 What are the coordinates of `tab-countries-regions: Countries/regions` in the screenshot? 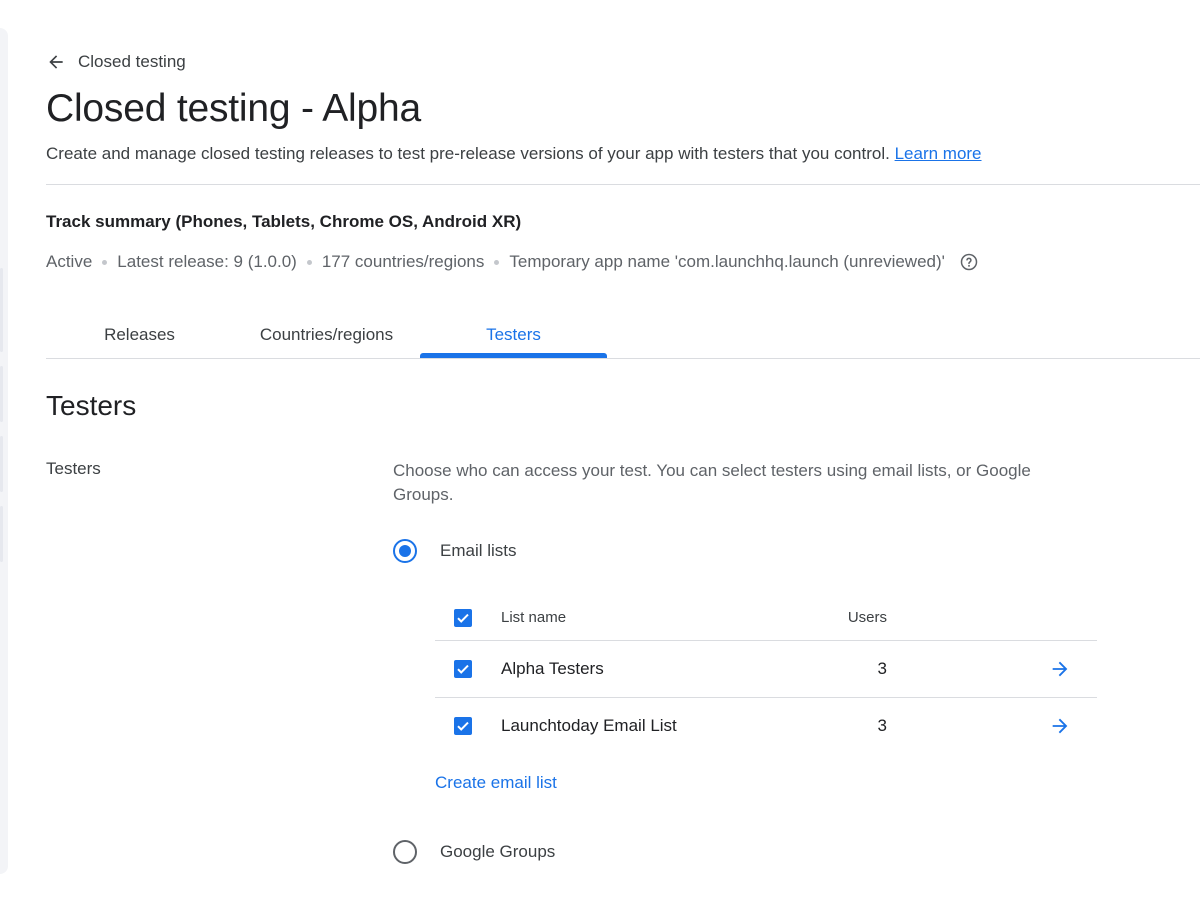 It's located at (326, 335).